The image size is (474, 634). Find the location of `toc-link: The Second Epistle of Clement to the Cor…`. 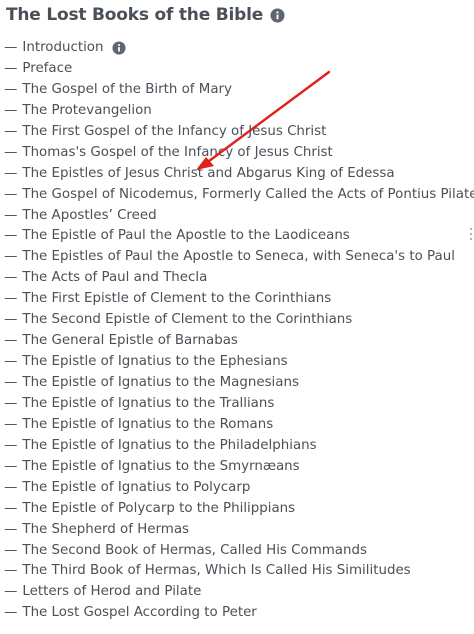

toc-link: The Second Epistle of Clement to the Cor… is located at coordinates (187, 320).